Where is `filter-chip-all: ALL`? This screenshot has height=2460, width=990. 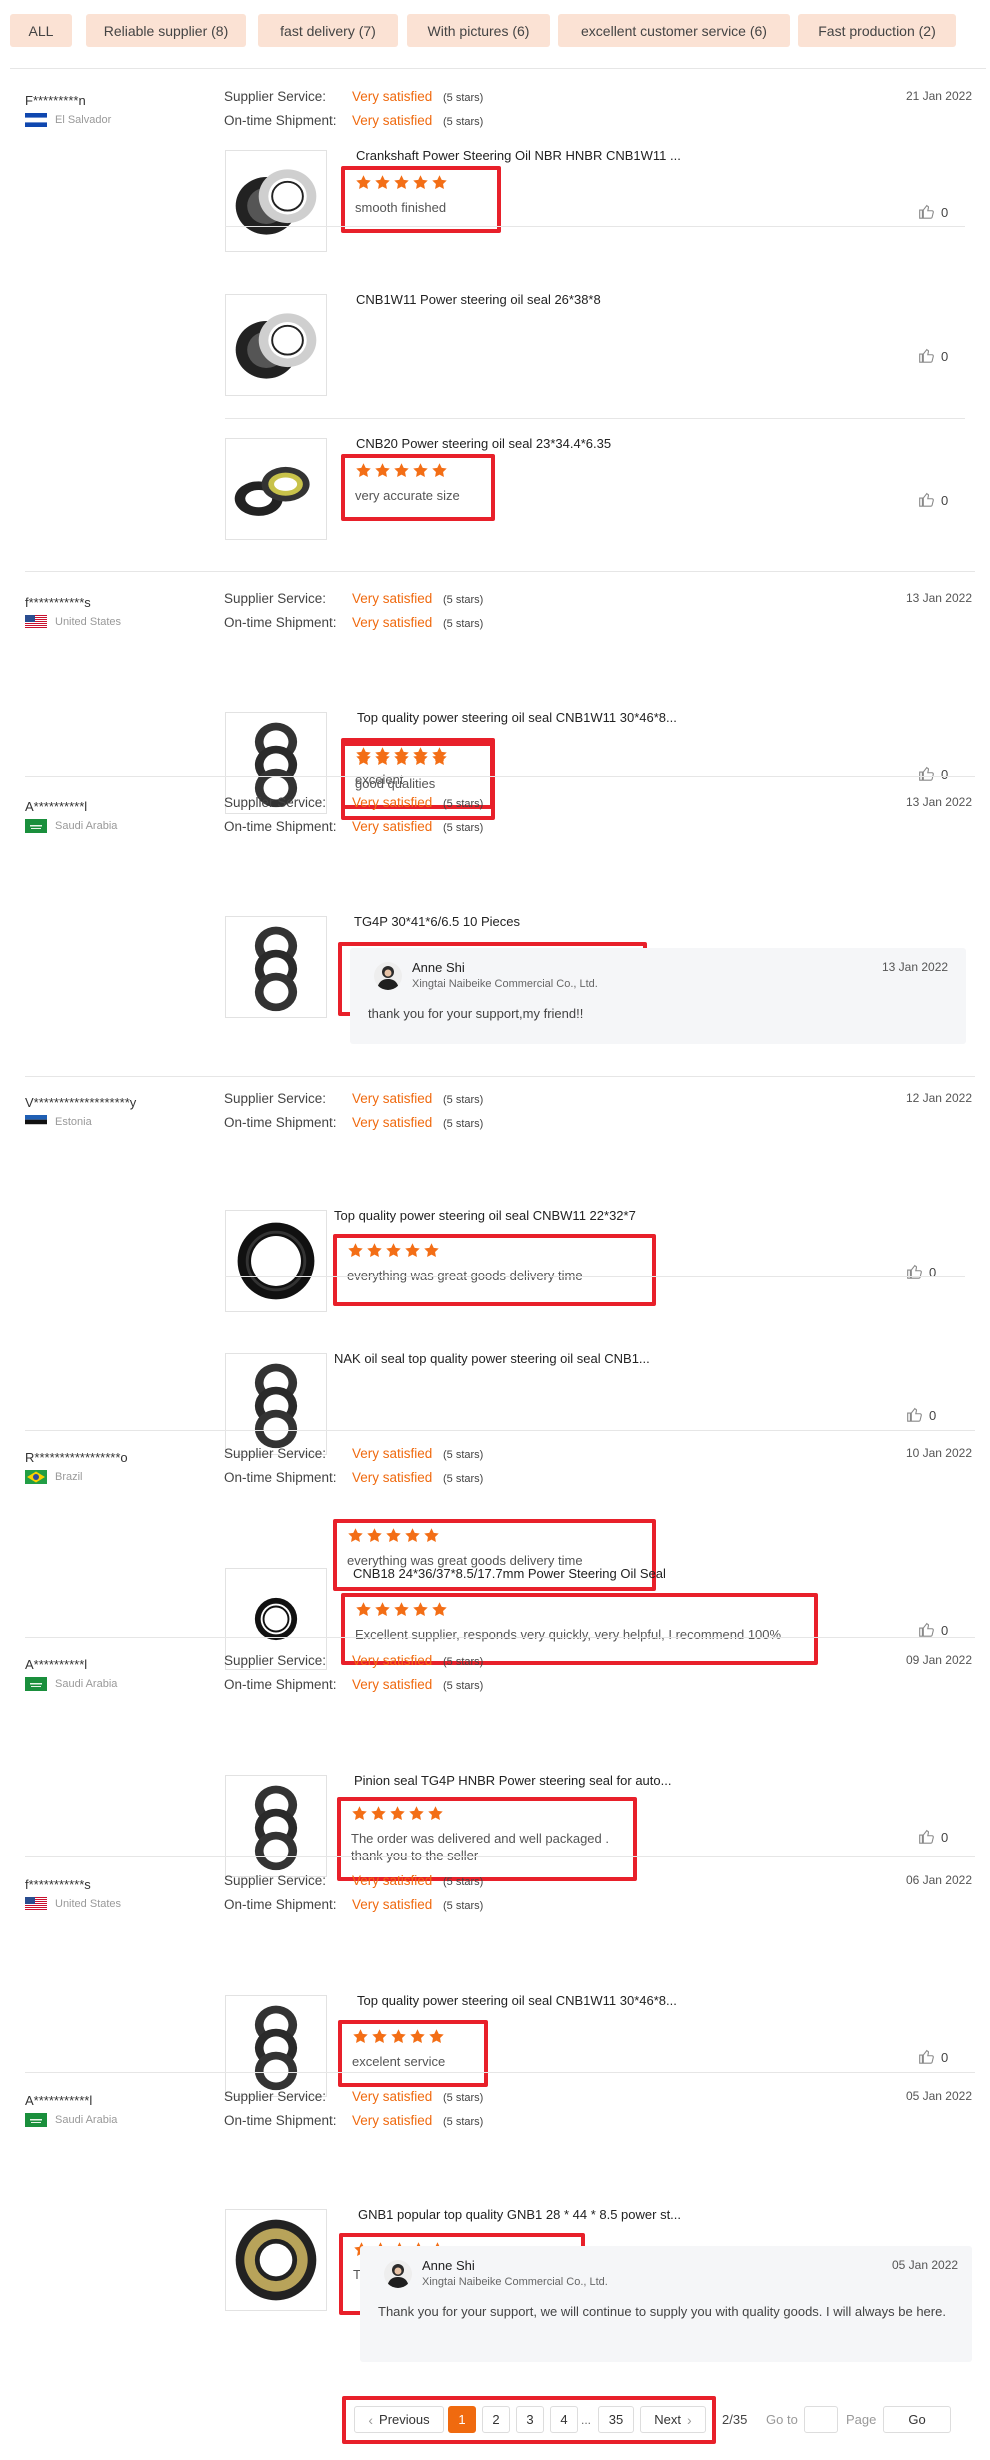
filter-chip-all: ALL is located at coordinates (41, 30).